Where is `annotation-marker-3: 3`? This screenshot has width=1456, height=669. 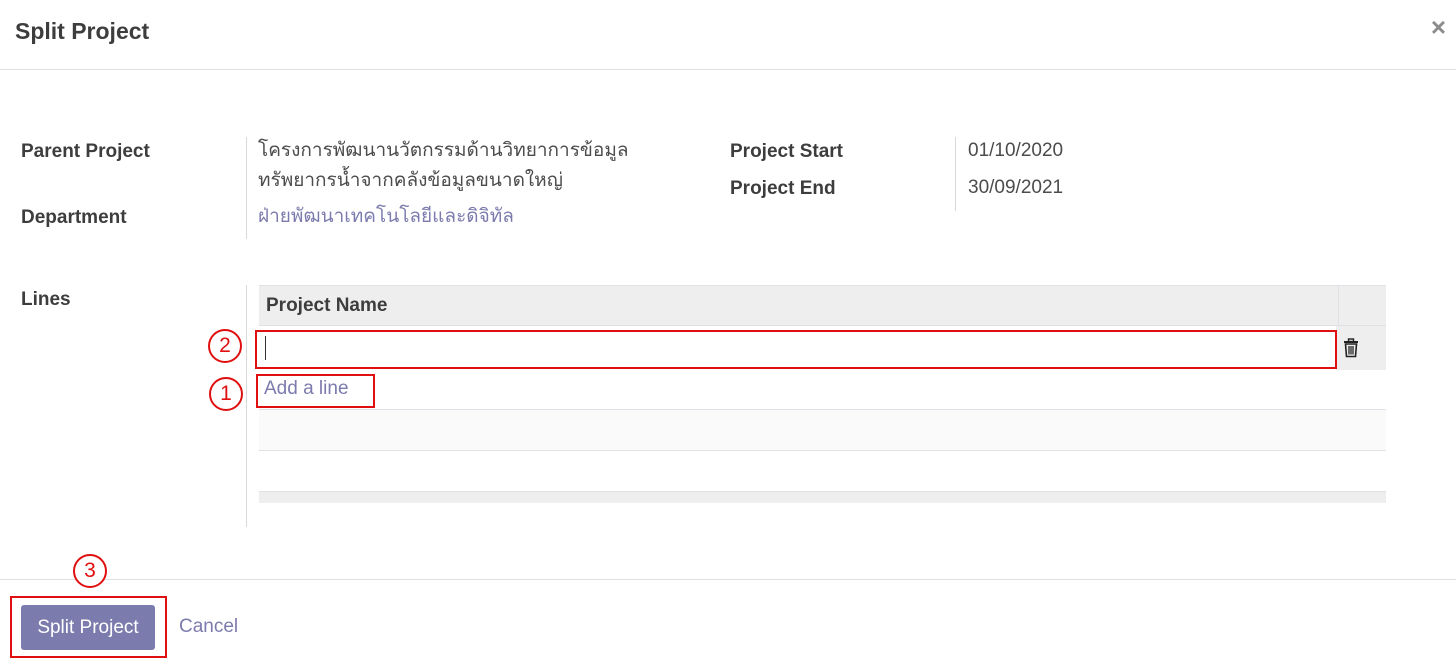
annotation-marker-3: 3 is located at coordinates (90, 571).